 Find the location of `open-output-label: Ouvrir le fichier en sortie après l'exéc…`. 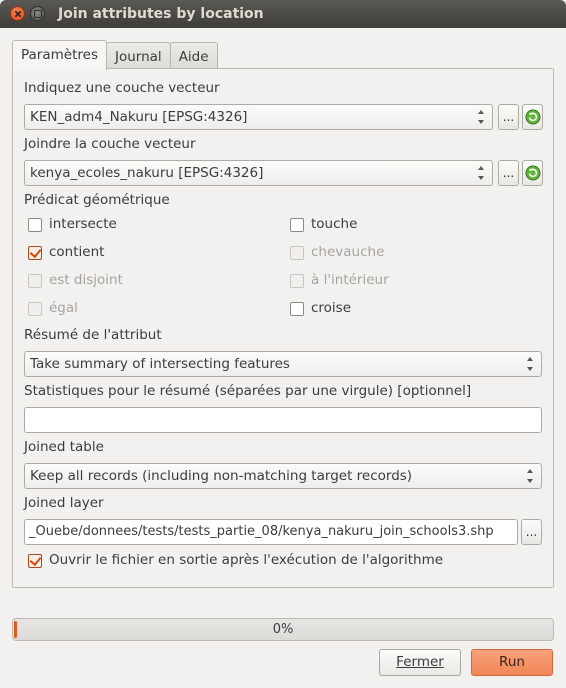

open-output-label: Ouvrir le fichier en sortie après l'exéc… is located at coordinates (246, 560).